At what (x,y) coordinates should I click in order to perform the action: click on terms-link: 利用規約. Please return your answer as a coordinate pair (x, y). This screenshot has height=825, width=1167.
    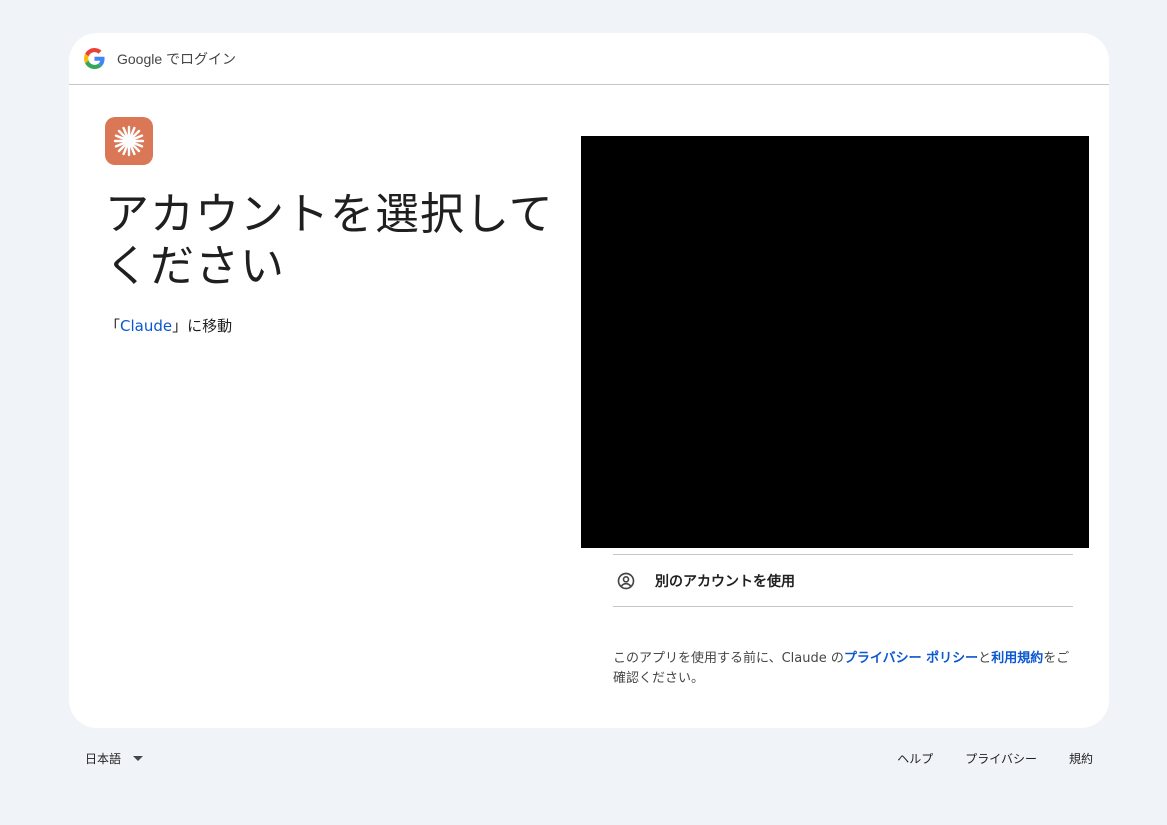
    Looking at the image, I should click on (1017, 658).